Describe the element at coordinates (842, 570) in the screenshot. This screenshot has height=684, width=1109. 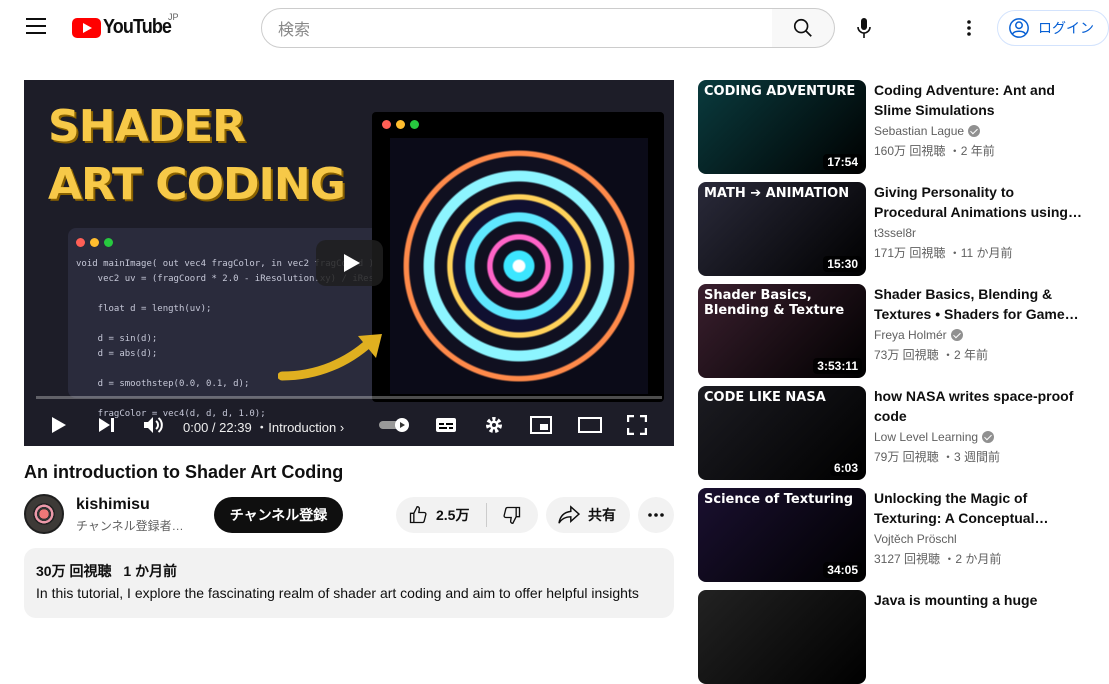
I see `duration-badge: 34:05` at that location.